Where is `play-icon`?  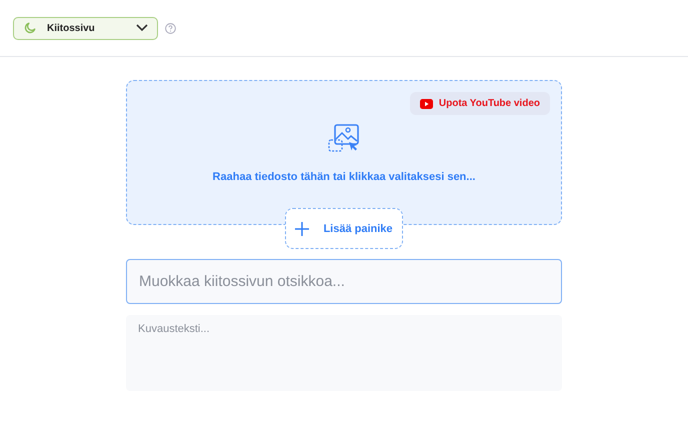 play-icon is located at coordinates (426, 103).